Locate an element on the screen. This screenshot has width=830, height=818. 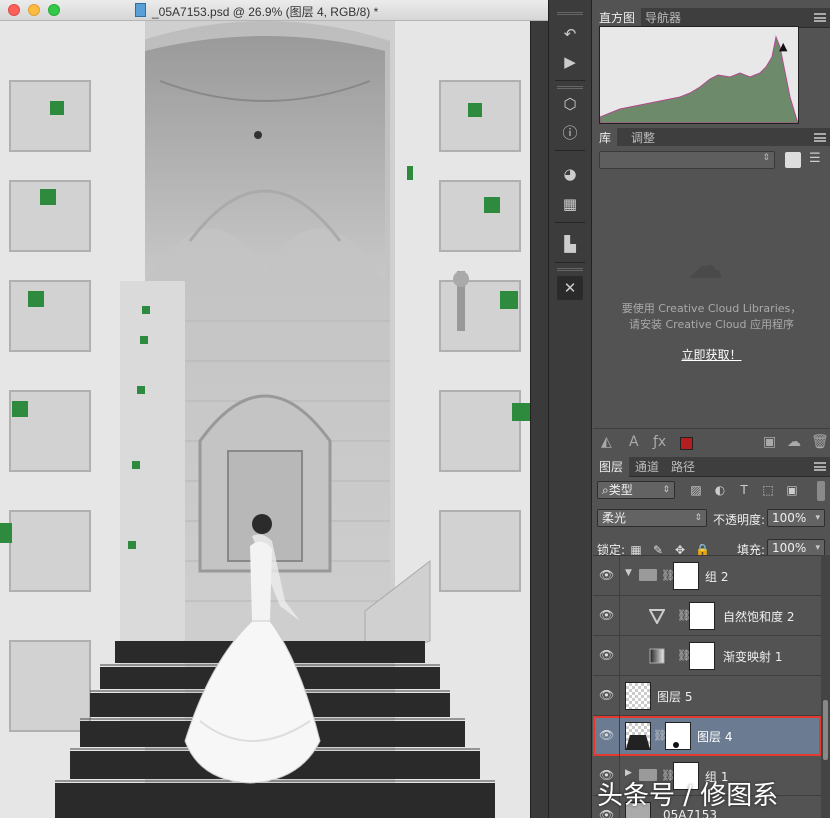
tab-layers: 图层 is located at coordinates (611, 467).